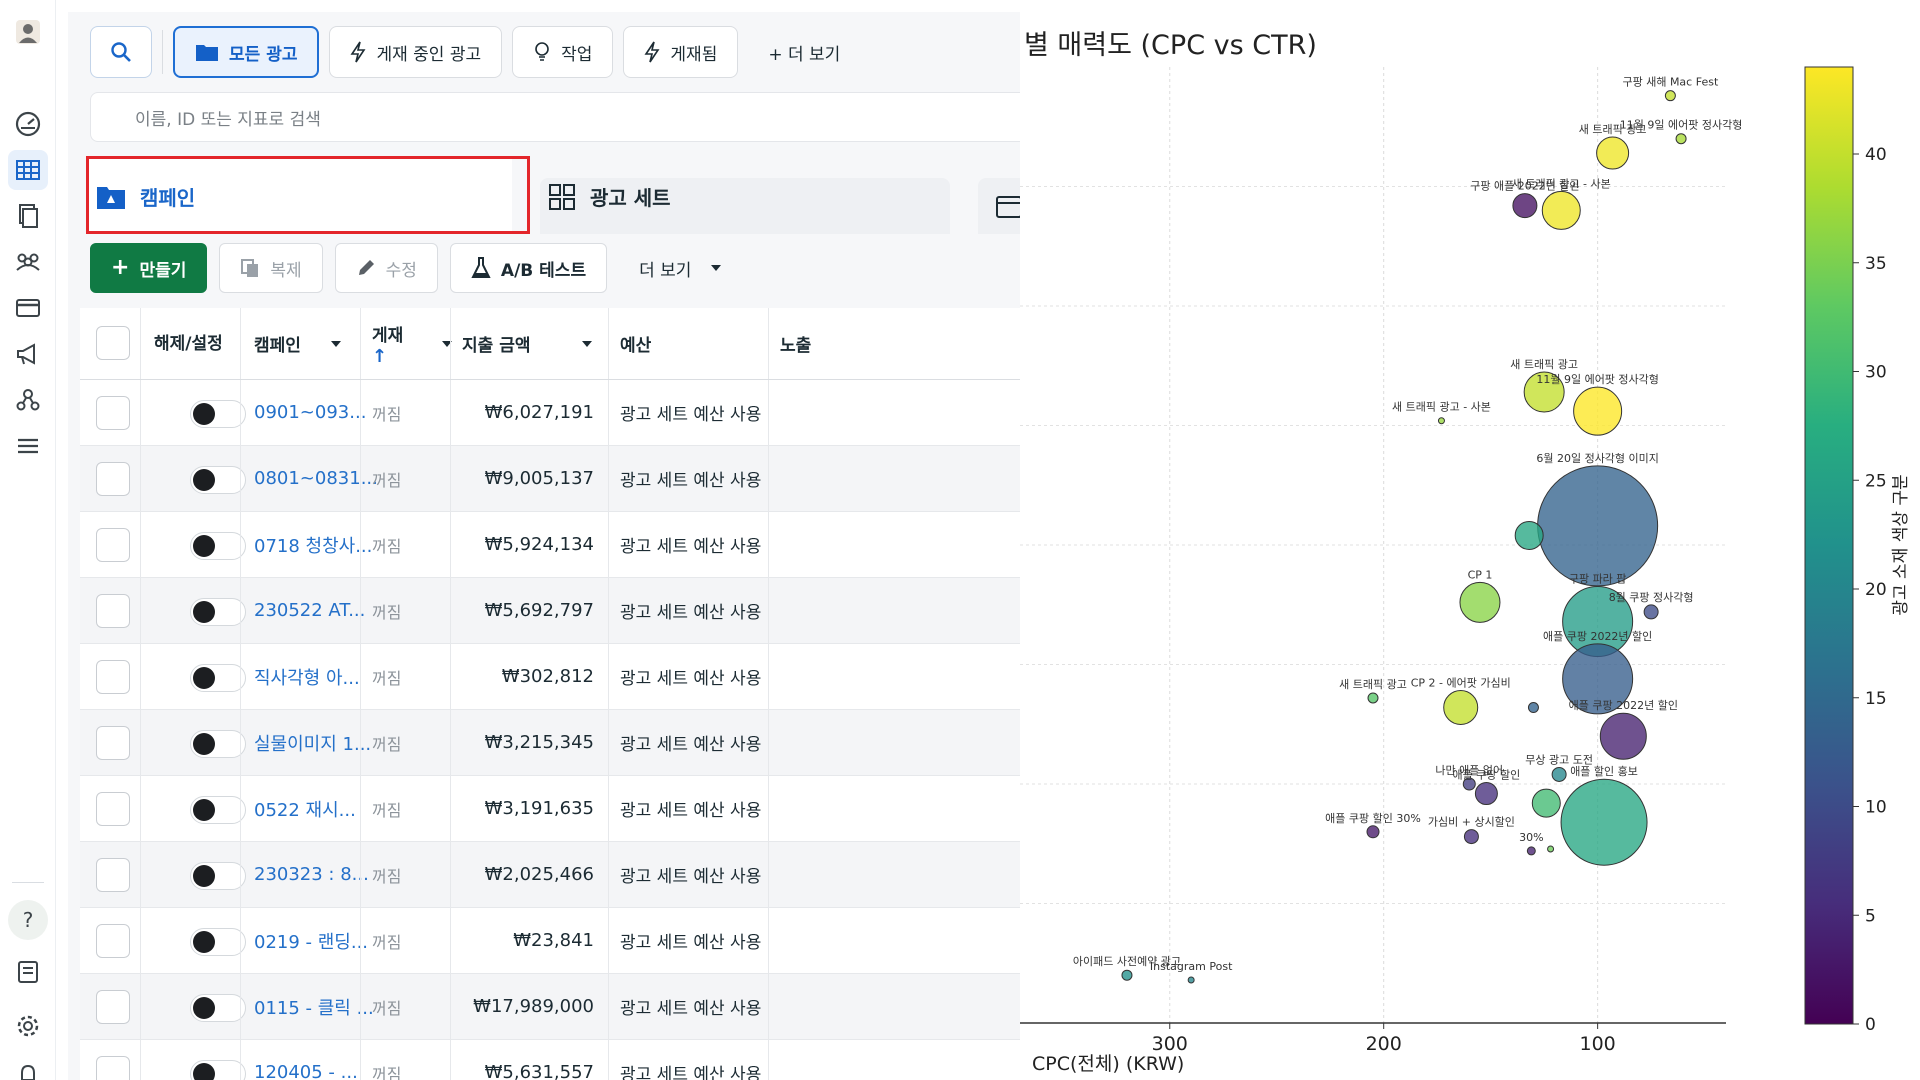 The height and width of the screenshot is (1080, 1920). I want to click on header-delivery-caret, so click(442, 343).